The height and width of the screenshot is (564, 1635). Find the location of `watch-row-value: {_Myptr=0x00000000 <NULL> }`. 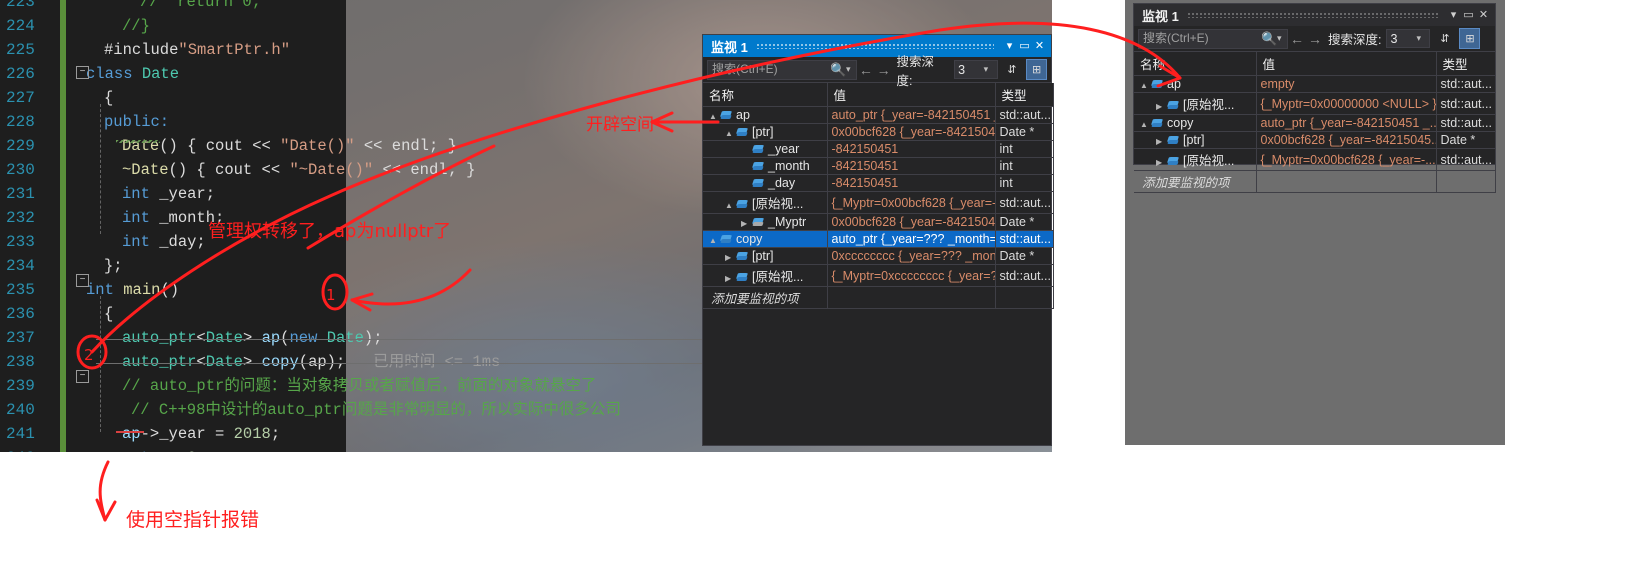

watch-row-value: {_Myptr=0x00000000 <NULL> } is located at coordinates (1346, 103).